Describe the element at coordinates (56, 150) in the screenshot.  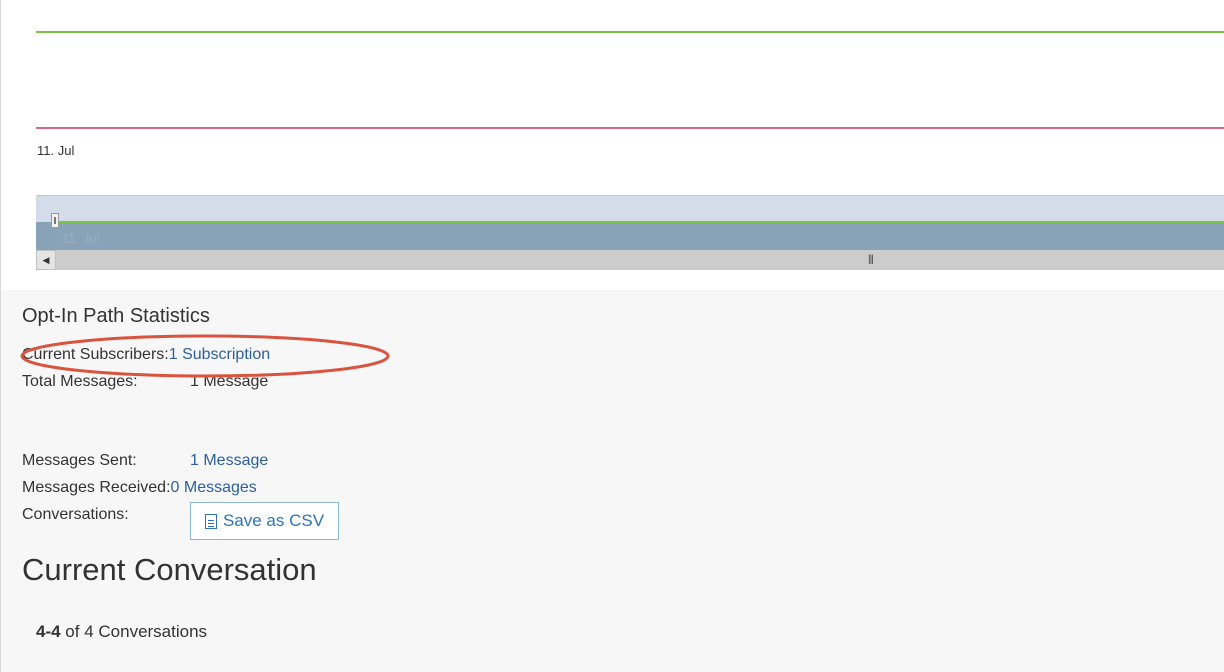
I see `x-axis-tick-label: 11. Jul` at that location.